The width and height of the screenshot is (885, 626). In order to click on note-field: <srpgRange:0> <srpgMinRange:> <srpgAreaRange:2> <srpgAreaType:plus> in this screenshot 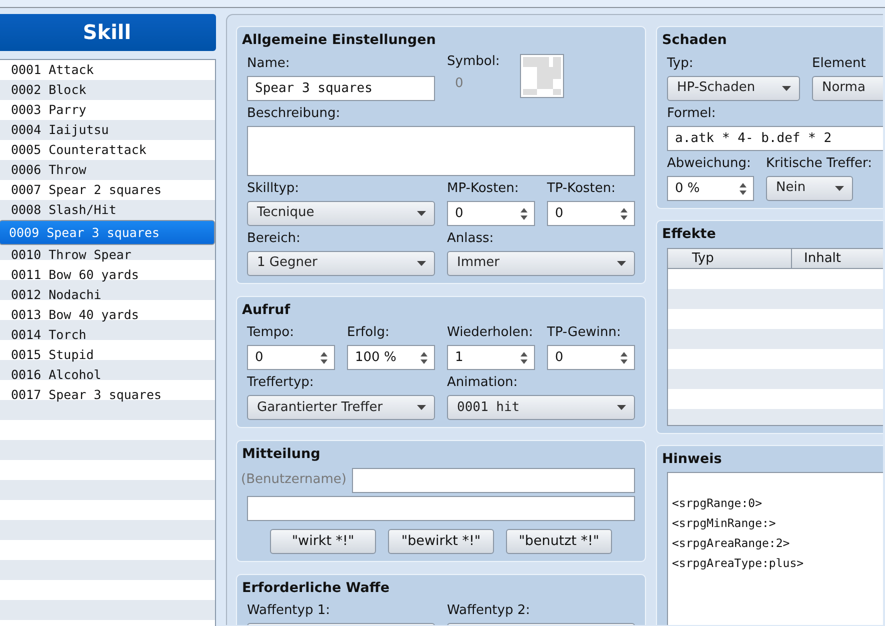, I will do `click(775, 548)`.